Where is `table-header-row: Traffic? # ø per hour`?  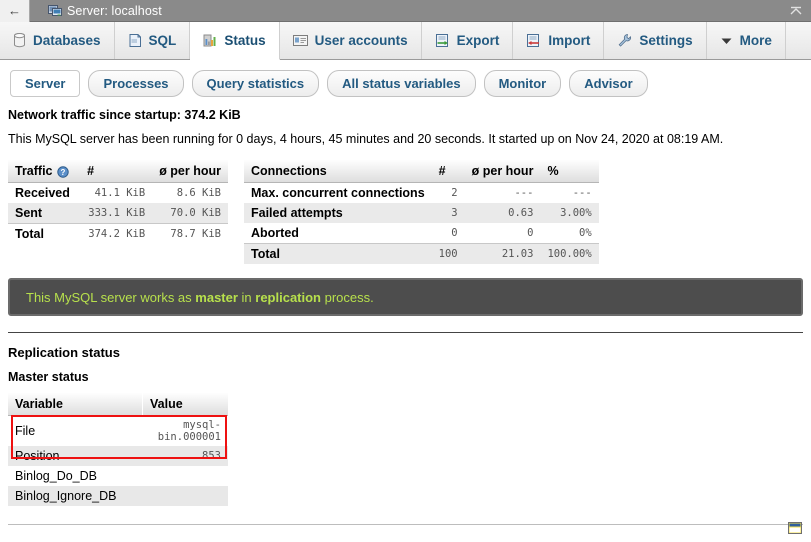 table-header-row: Traffic? # ø per hour is located at coordinates (118, 171).